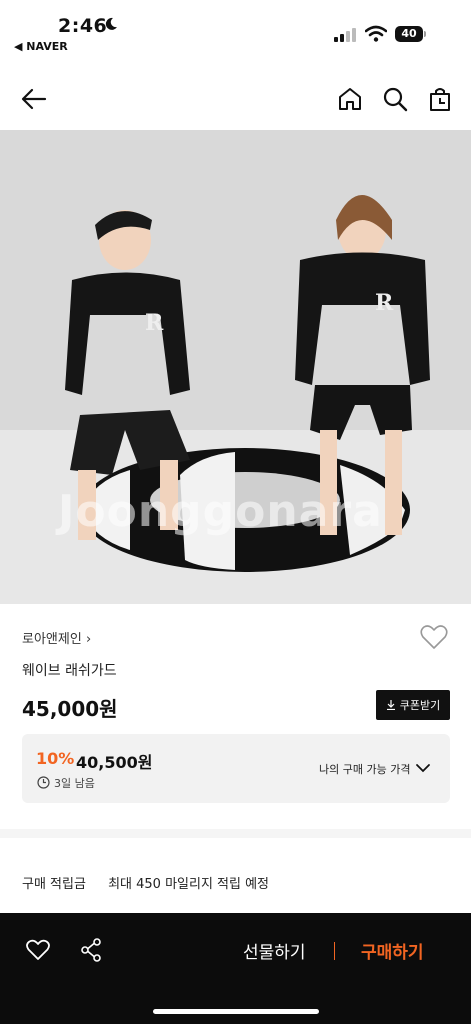 This screenshot has height=1024, width=471. What do you see at coordinates (74, 783) in the screenshot?
I see `time-remaining: 3일 남음` at bounding box center [74, 783].